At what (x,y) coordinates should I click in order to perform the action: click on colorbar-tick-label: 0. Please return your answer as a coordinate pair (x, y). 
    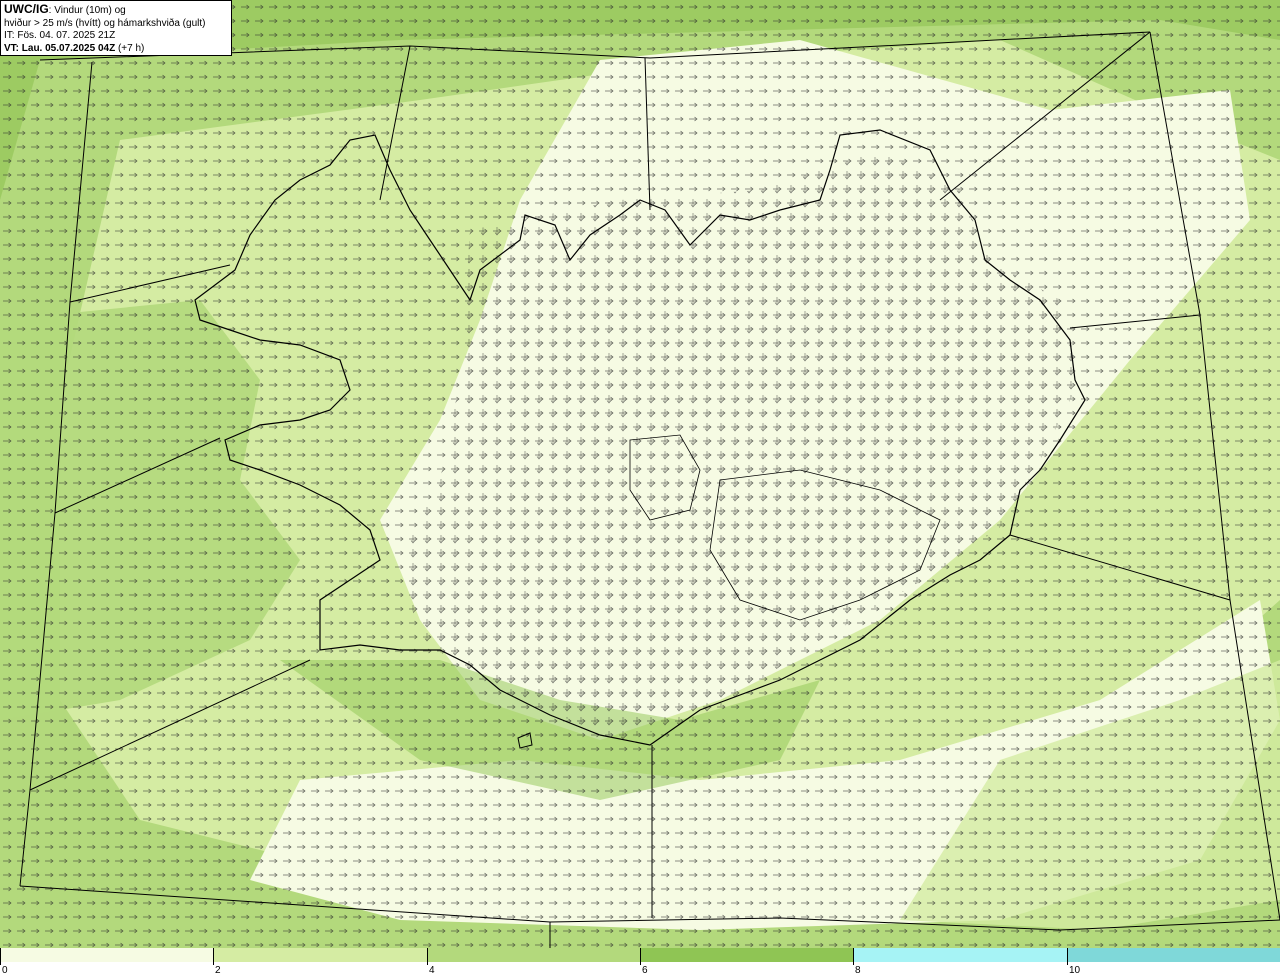
    Looking at the image, I should click on (5, 970).